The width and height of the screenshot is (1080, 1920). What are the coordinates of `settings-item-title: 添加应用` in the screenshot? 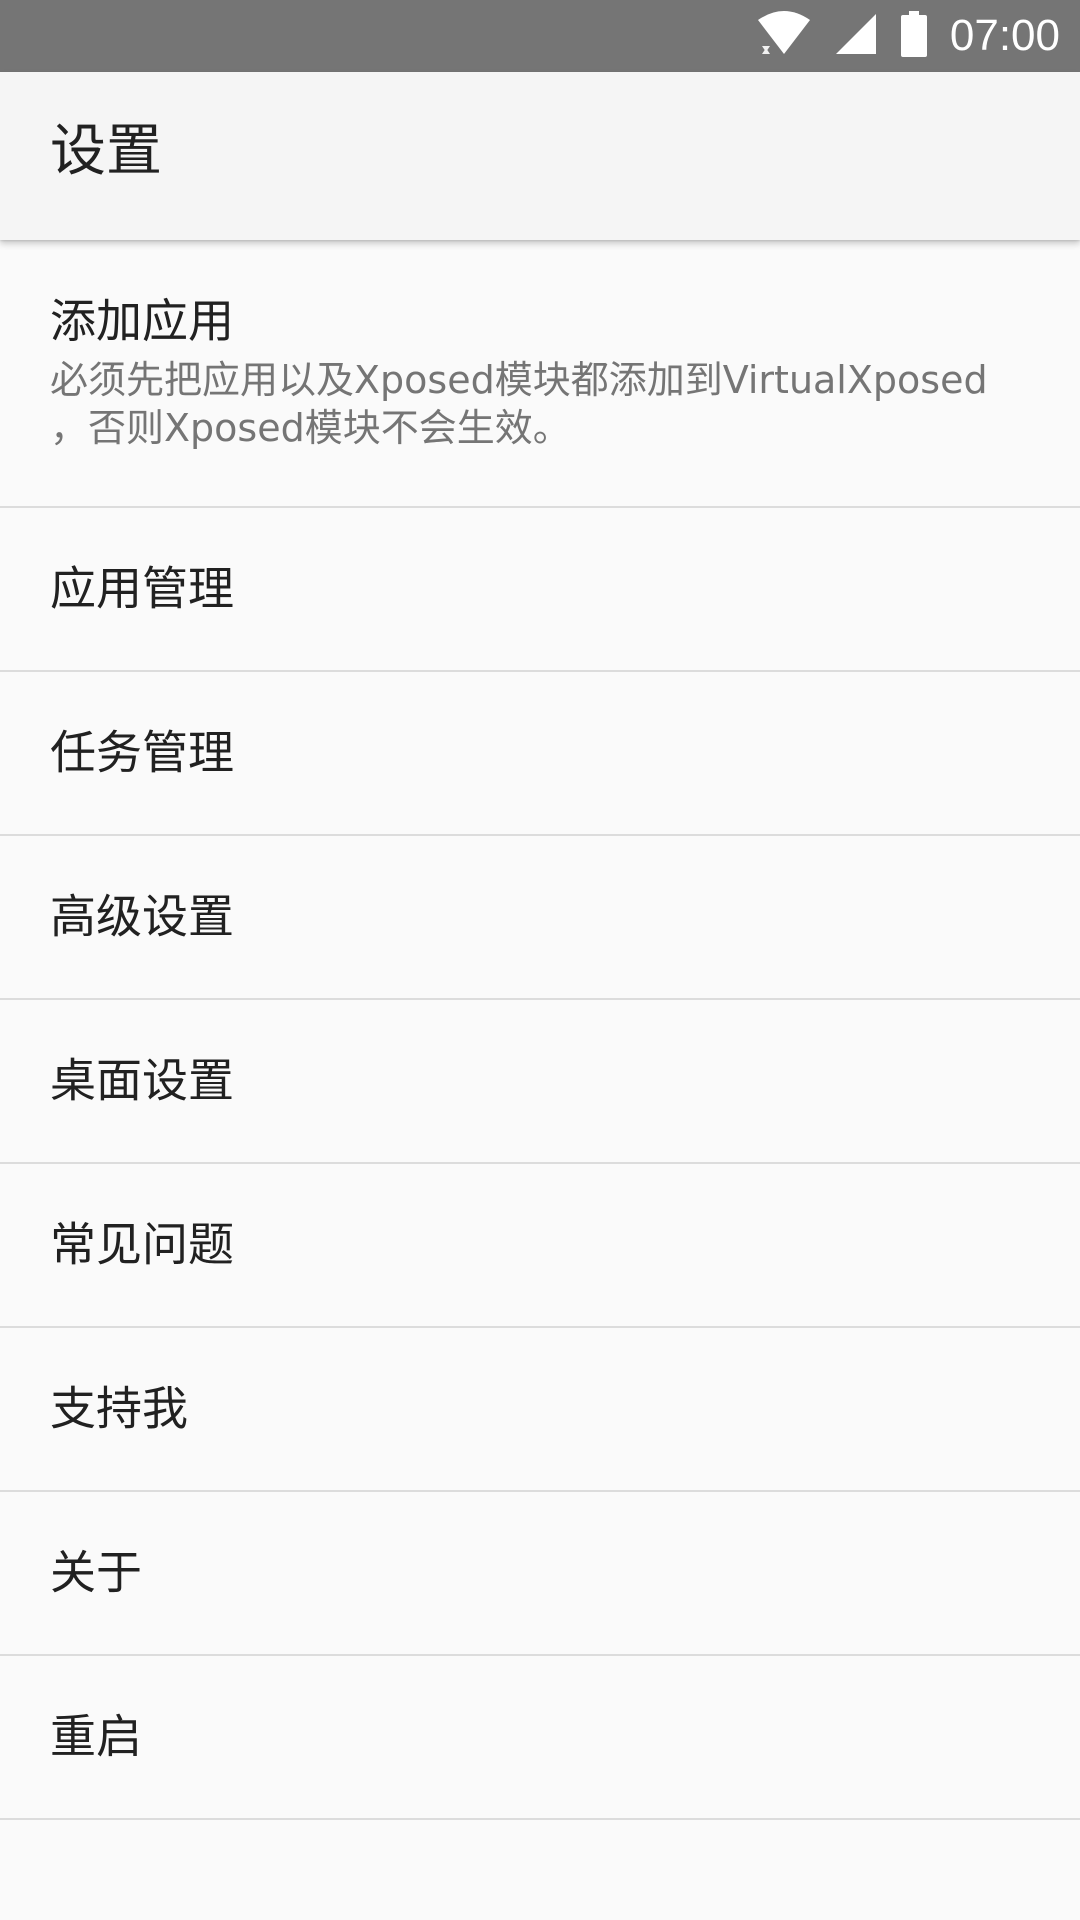 It's located at (142, 321).